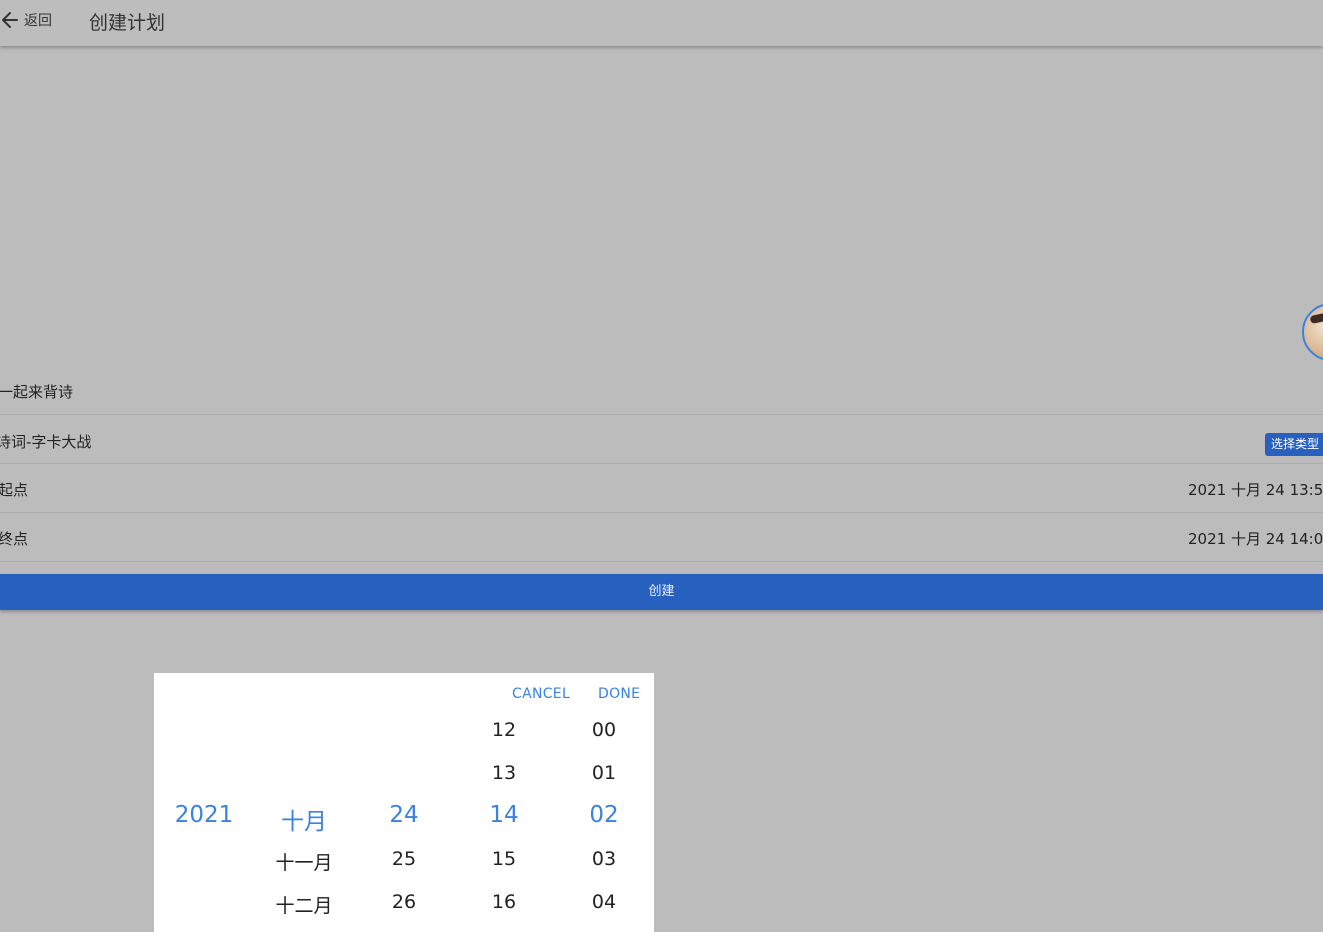  I want to click on picker-hour-item: 12, so click(504, 730).